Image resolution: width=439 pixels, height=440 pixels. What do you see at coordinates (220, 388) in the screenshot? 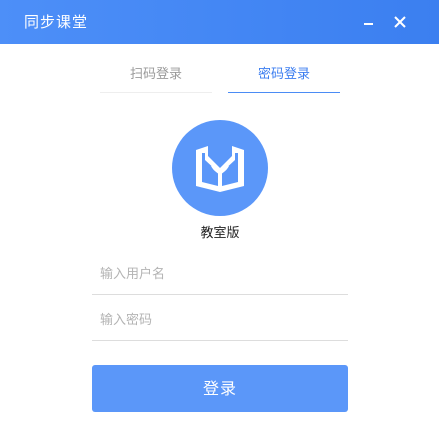
I see `login-button: 登录` at bounding box center [220, 388].